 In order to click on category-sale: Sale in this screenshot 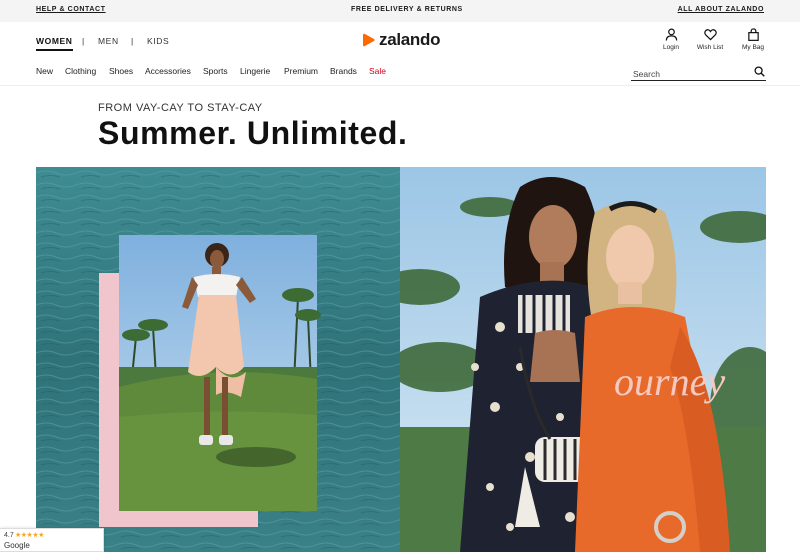, I will do `click(377, 71)`.